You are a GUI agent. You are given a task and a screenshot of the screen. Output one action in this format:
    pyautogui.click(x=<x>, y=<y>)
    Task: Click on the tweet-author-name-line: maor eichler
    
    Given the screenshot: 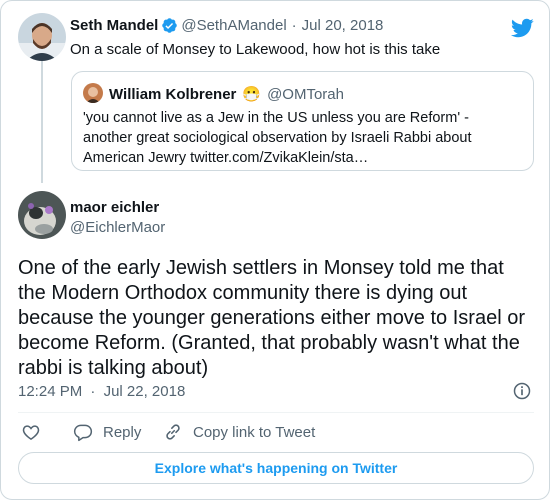 What is the action you would take?
    pyautogui.click(x=114, y=207)
    